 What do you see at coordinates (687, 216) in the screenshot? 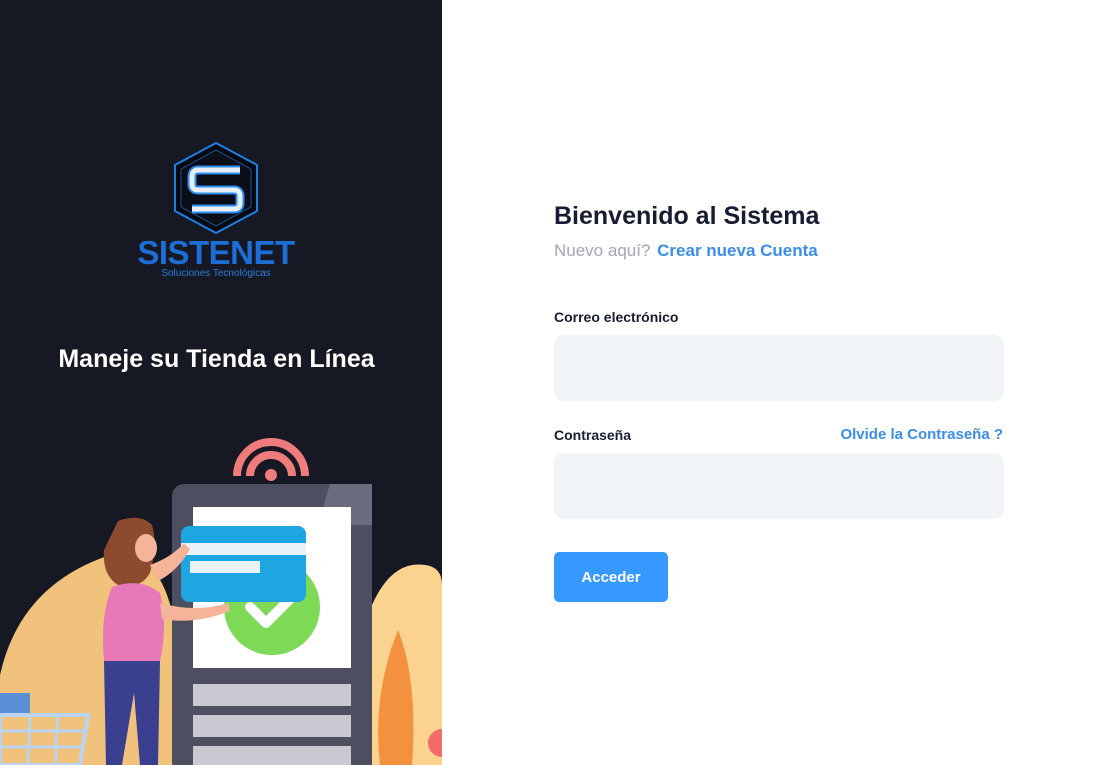
I see `form-title: Bienvenido al Sistema` at bounding box center [687, 216].